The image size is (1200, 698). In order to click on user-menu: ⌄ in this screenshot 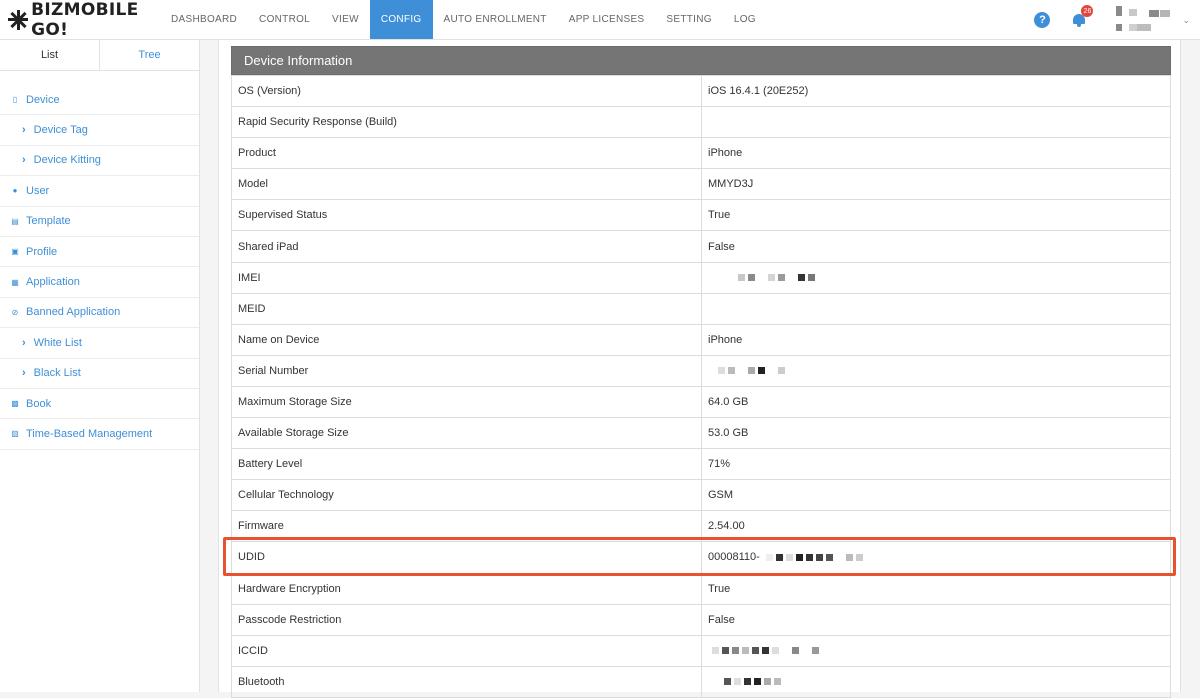, I will do `click(1153, 20)`.